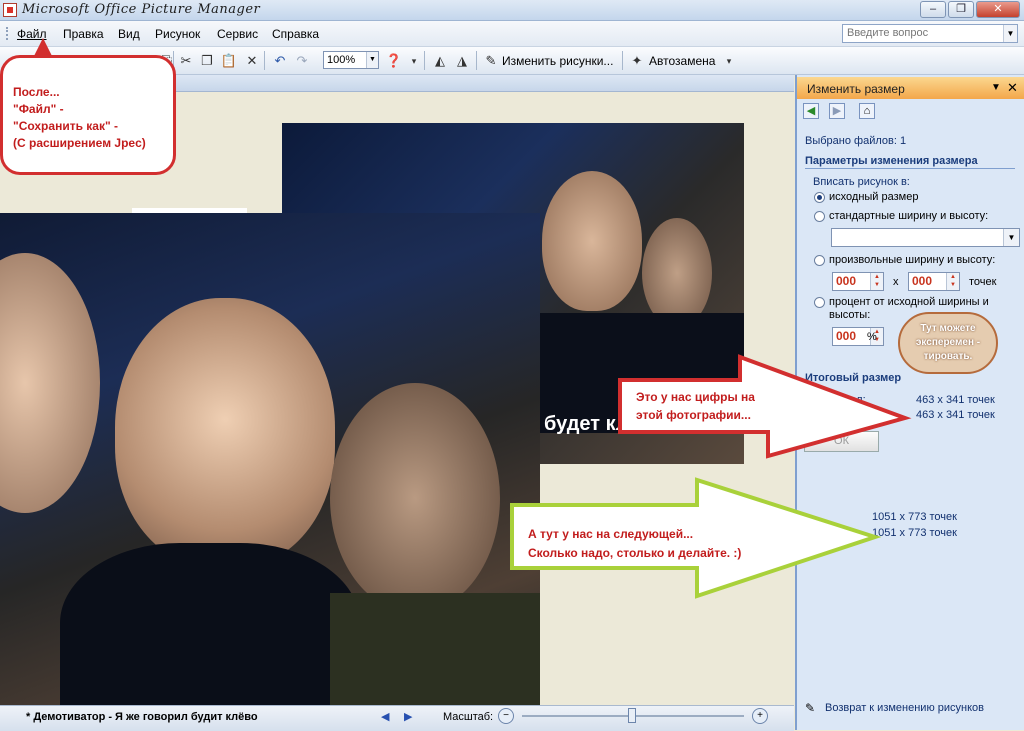 The height and width of the screenshot is (731, 1024). I want to click on cloud-line: Тут можете, so click(948, 328).